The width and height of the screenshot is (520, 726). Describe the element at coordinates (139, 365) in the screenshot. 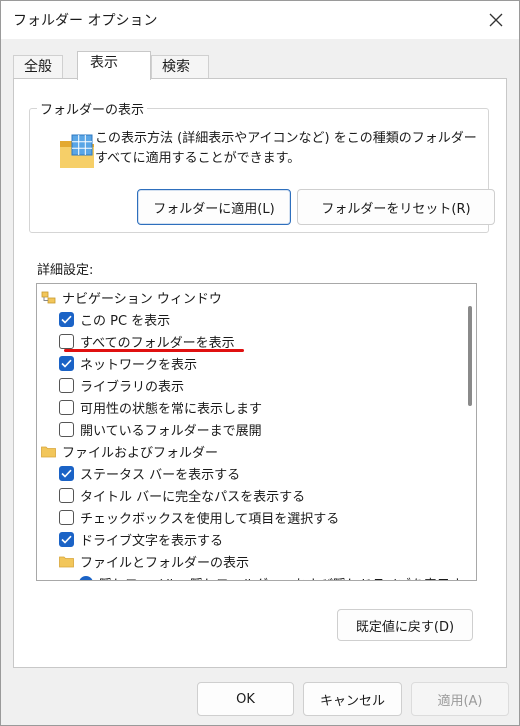

I see `list-item-label: ネットワークを表示` at that location.